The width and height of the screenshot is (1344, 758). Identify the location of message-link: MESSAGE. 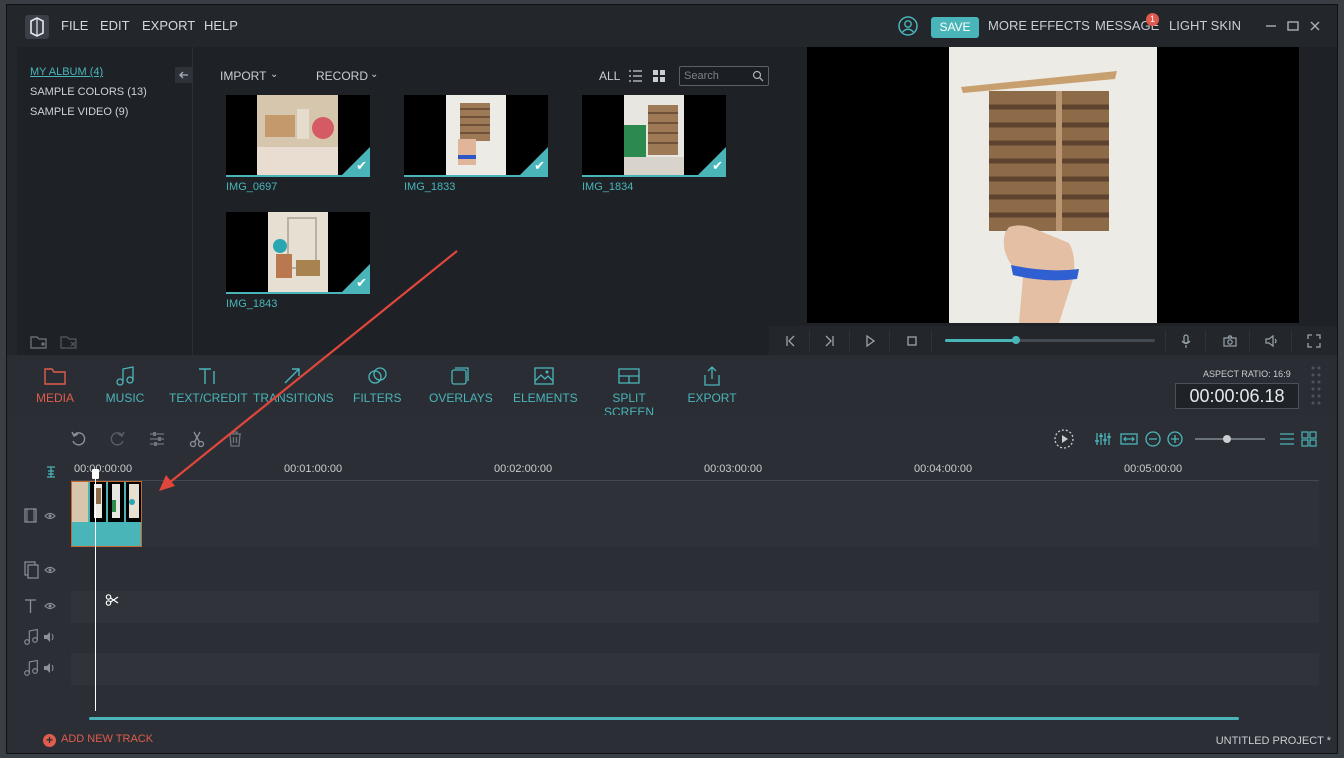
(1127, 26).